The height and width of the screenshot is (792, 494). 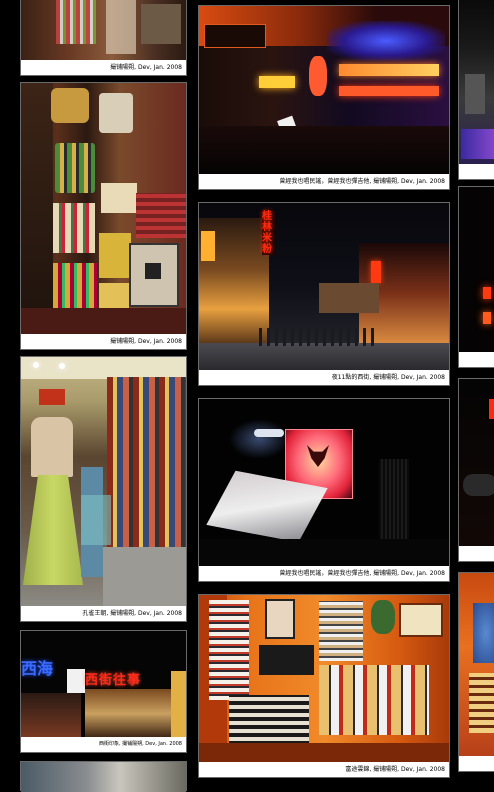 I want to click on neon-sign-main: 西街往事, so click(x=113, y=680).